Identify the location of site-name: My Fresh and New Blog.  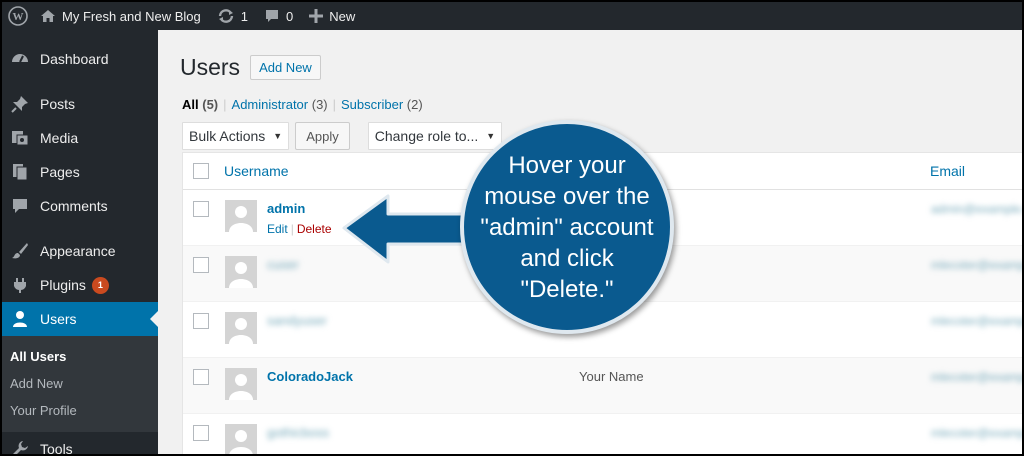
(131, 16).